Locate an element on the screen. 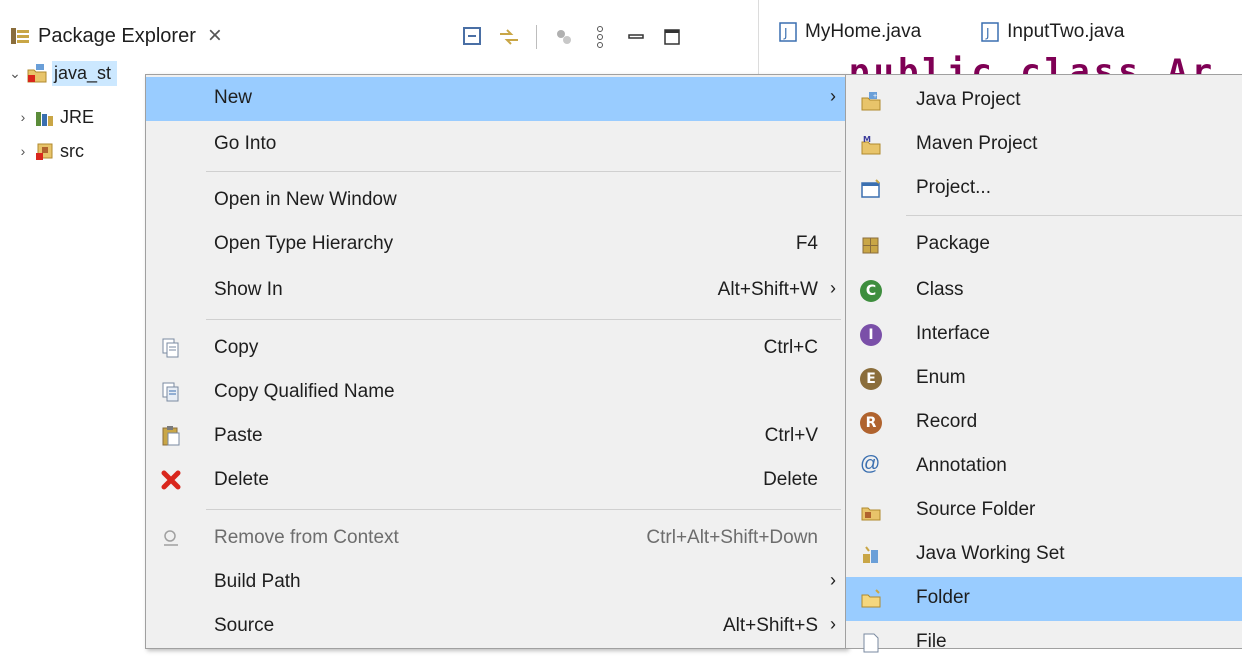 This screenshot has height=665, width=1242. editor-tab-myhome: J MyHome.java is located at coordinates (850, 32).